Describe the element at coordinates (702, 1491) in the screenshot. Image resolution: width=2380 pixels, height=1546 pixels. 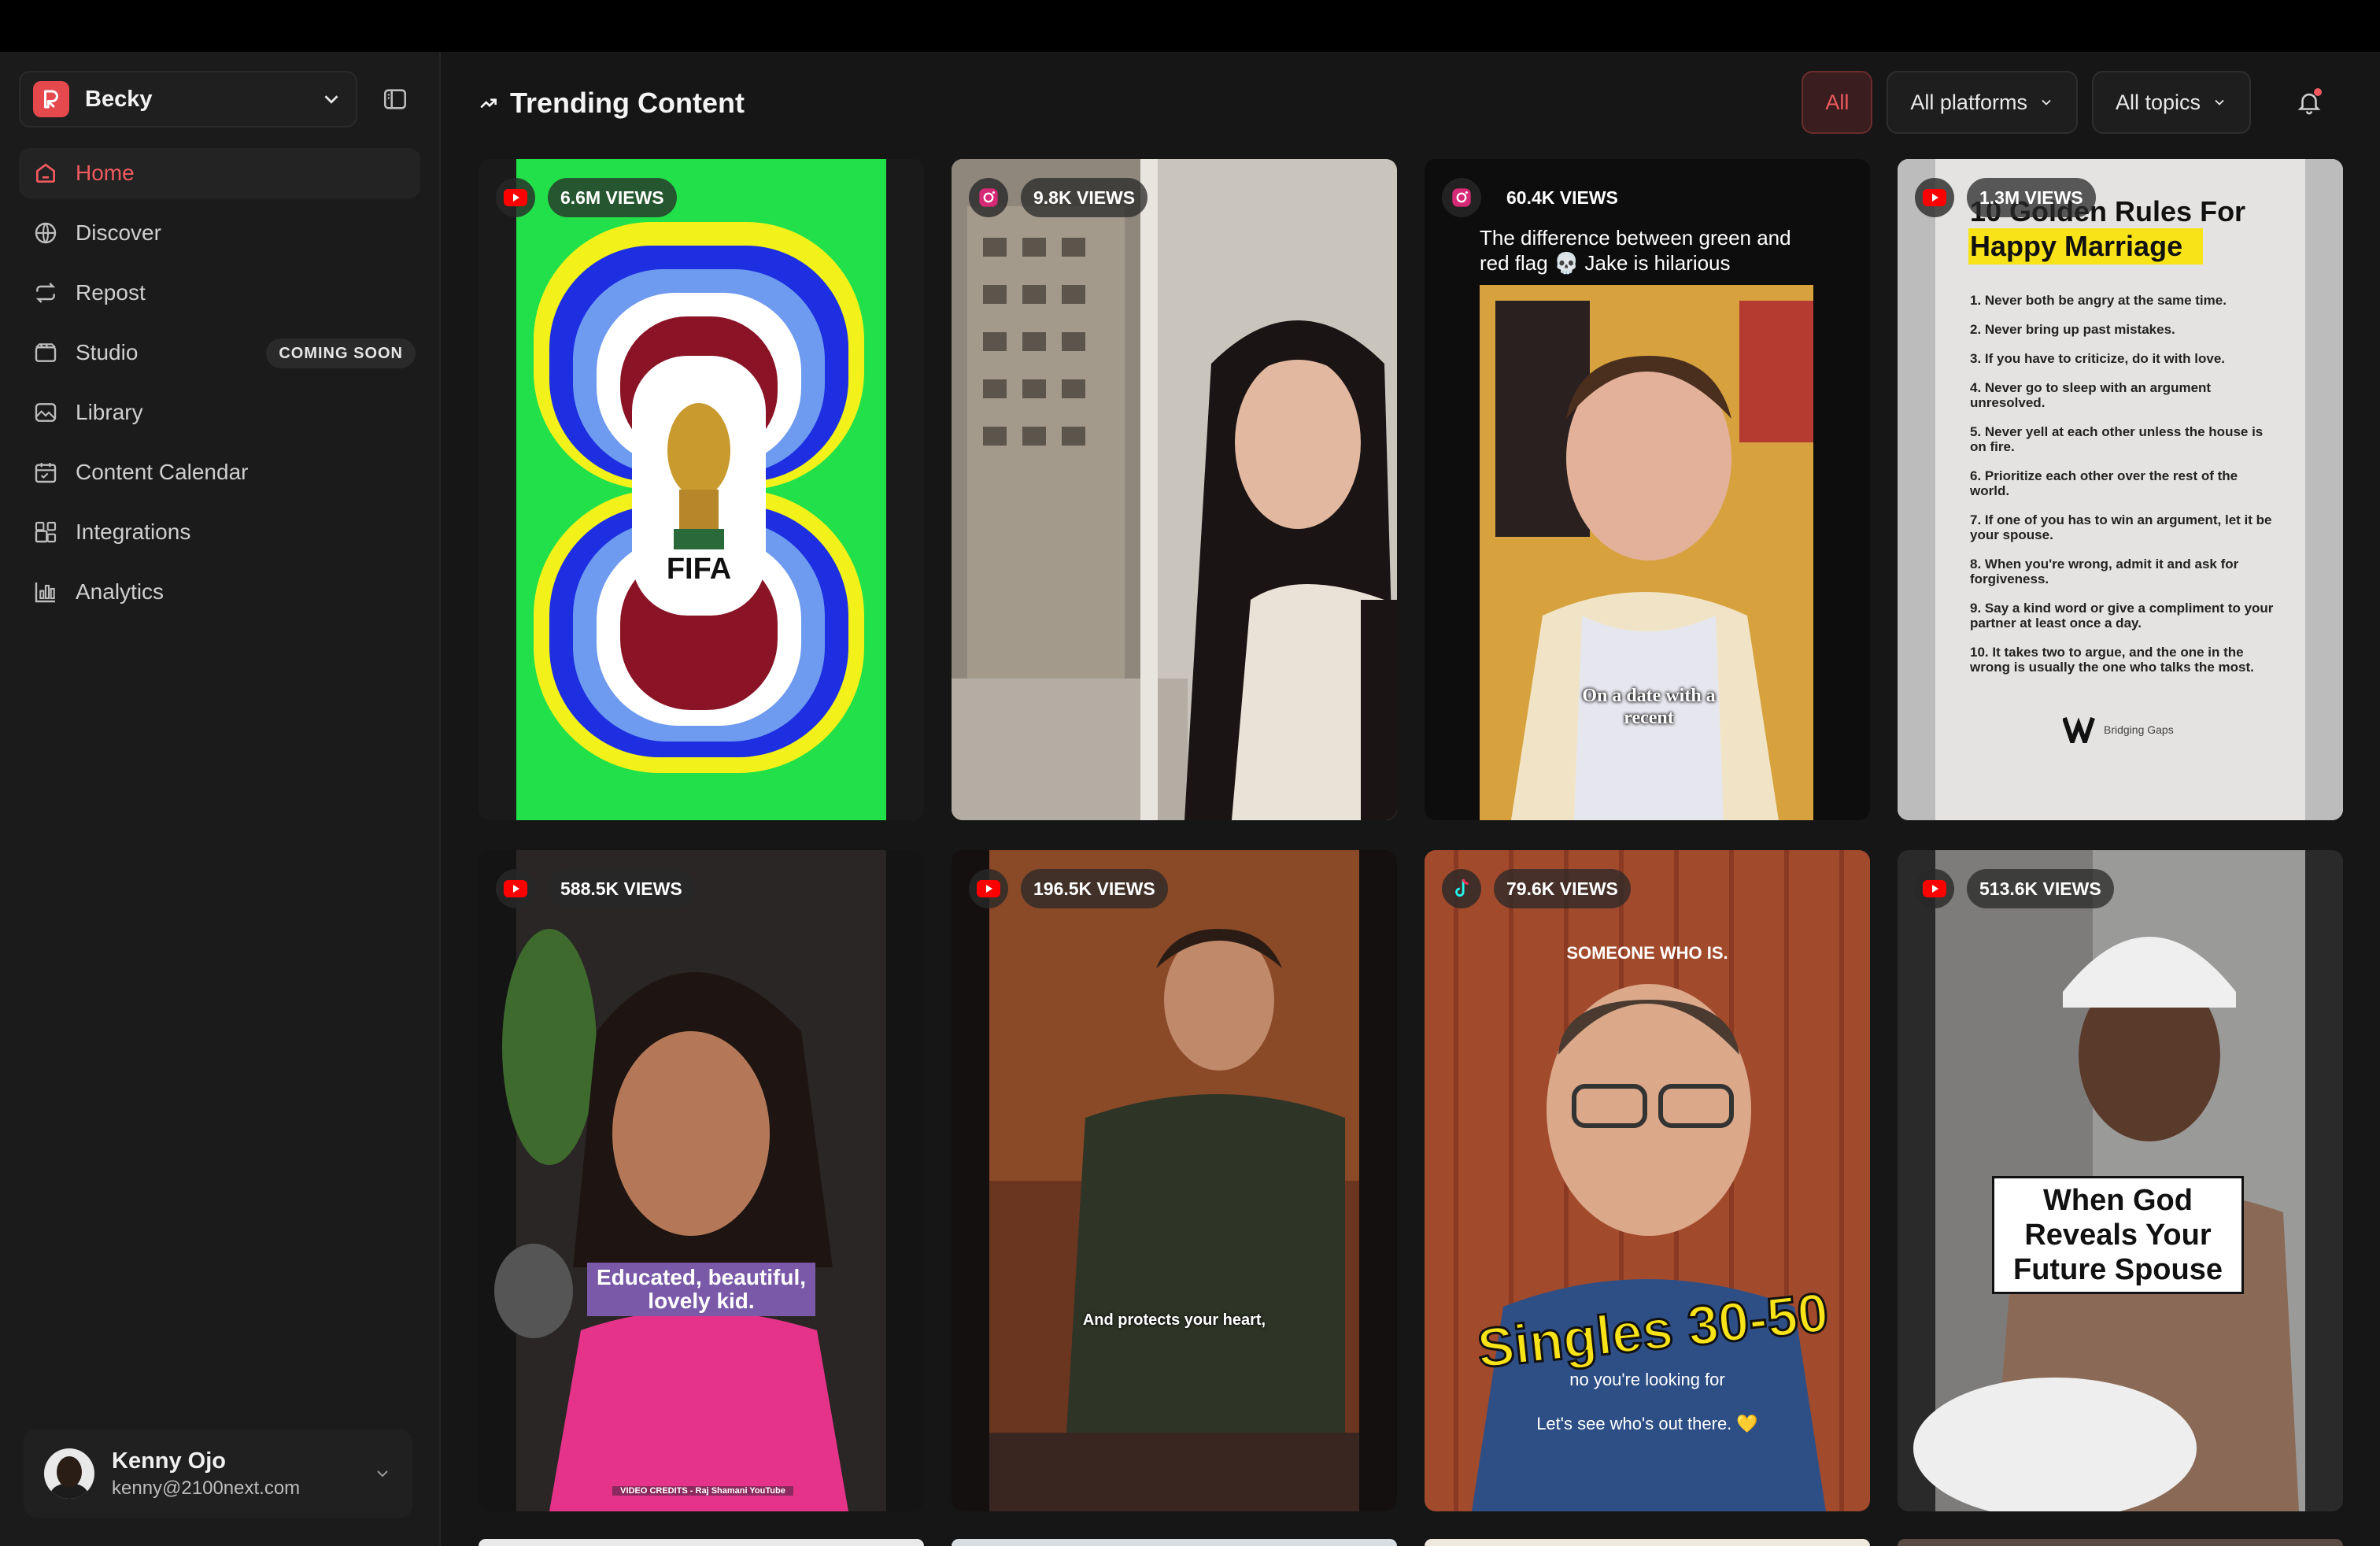
I see `video-credit: VIDEO CREDITS - Raj Shamani YouTube` at that location.